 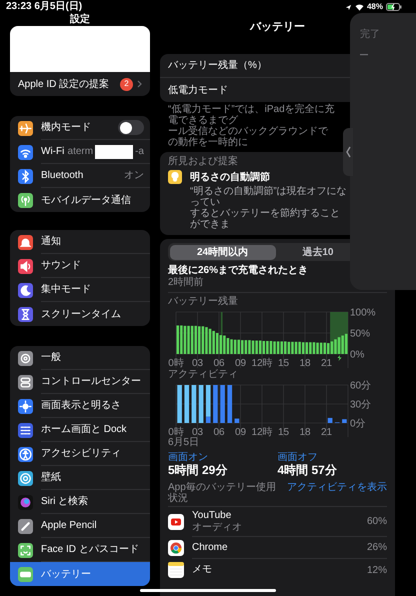 What do you see at coordinates (80, 526) in the screenshot?
I see `sidebar-item: Apple Pencil` at bounding box center [80, 526].